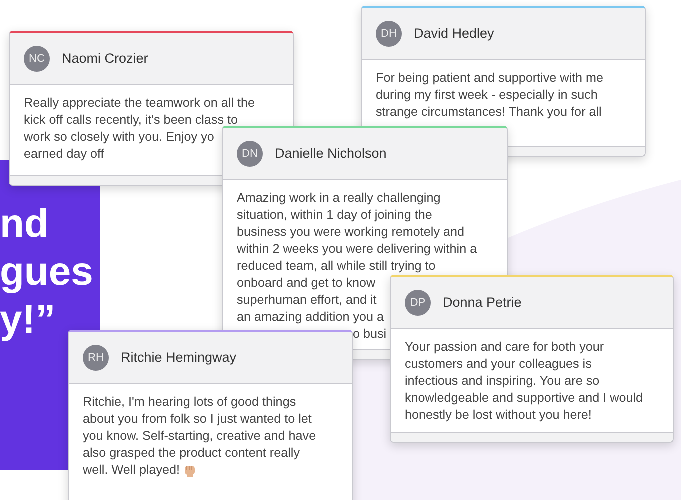  I want to click on message-text-line: situation, within 1 day of joining the, so click(334, 215).